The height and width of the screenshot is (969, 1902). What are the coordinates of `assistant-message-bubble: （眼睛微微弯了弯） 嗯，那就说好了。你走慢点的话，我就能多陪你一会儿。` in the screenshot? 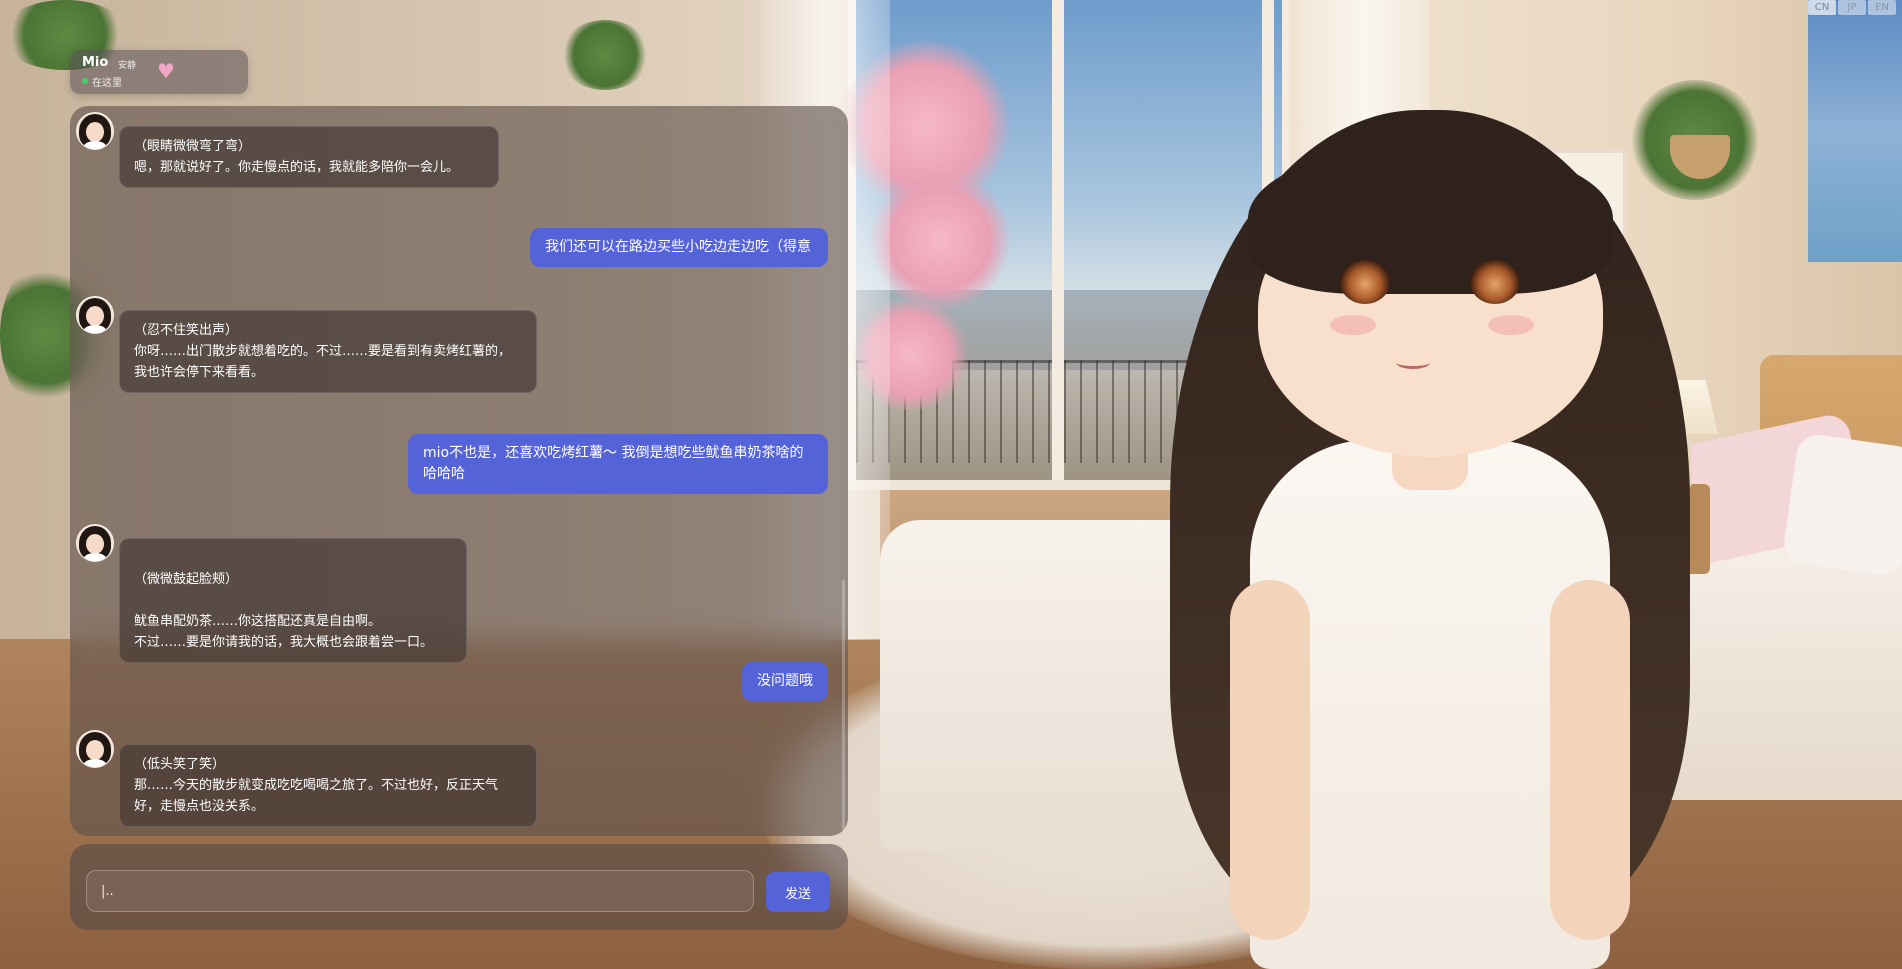 It's located at (309, 157).